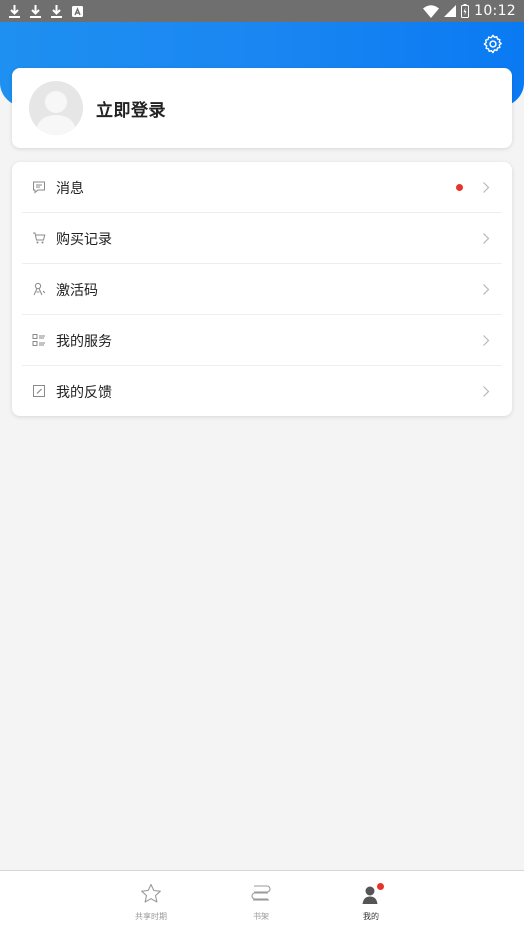 The width and height of the screenshot is (524, 932). What do you see at coordinates (262, 391) in the screenshot?
I see `menu-item-my-feedback: 我的反馈` at bounding box center [262, 391].